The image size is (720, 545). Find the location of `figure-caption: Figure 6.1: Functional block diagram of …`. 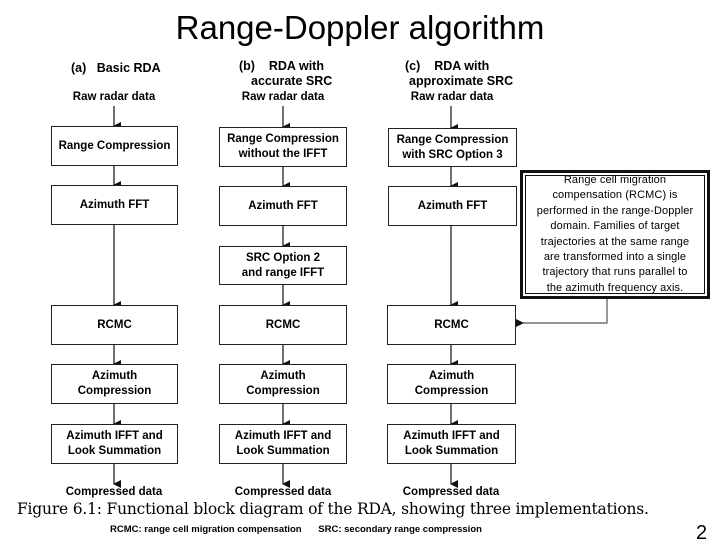

figure-caption: Figure 6.1: Functional block diagram of … is located at coordinates (333, 509).